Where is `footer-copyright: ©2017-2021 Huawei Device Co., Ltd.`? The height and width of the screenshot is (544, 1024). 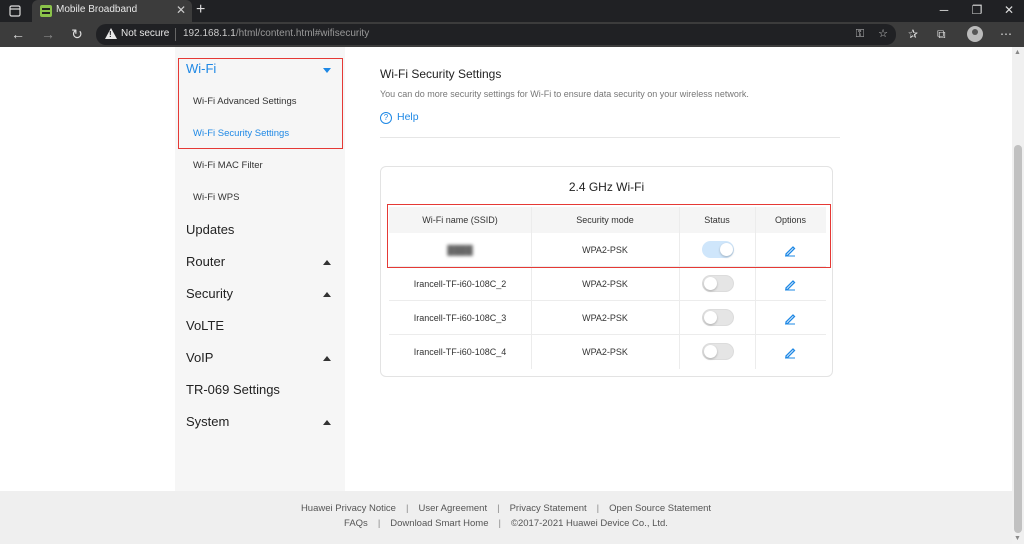 footer-copyright: ©2017-2021 Huawei Device Co., Ltd. is located at coordinates (589, 523).